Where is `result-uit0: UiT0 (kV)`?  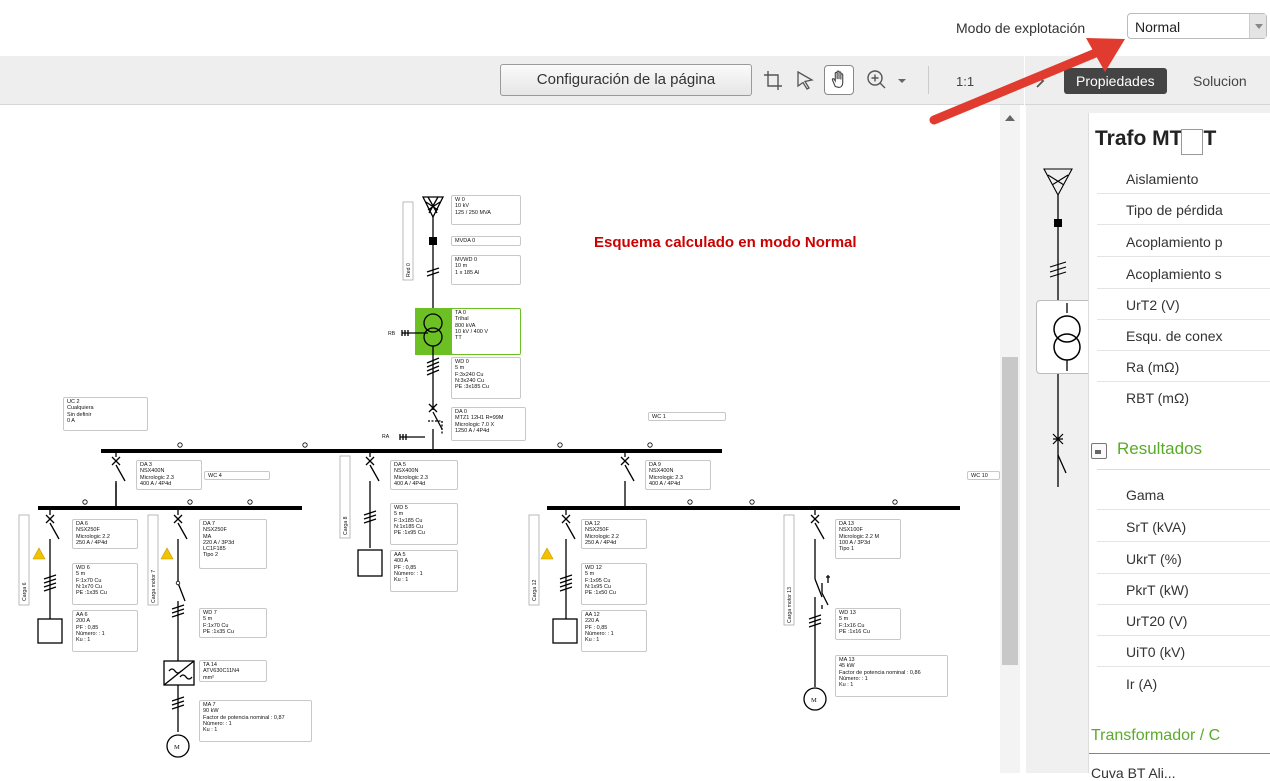
result-uit0: UiT0 (kV) is located at coordinates (1156, 652).